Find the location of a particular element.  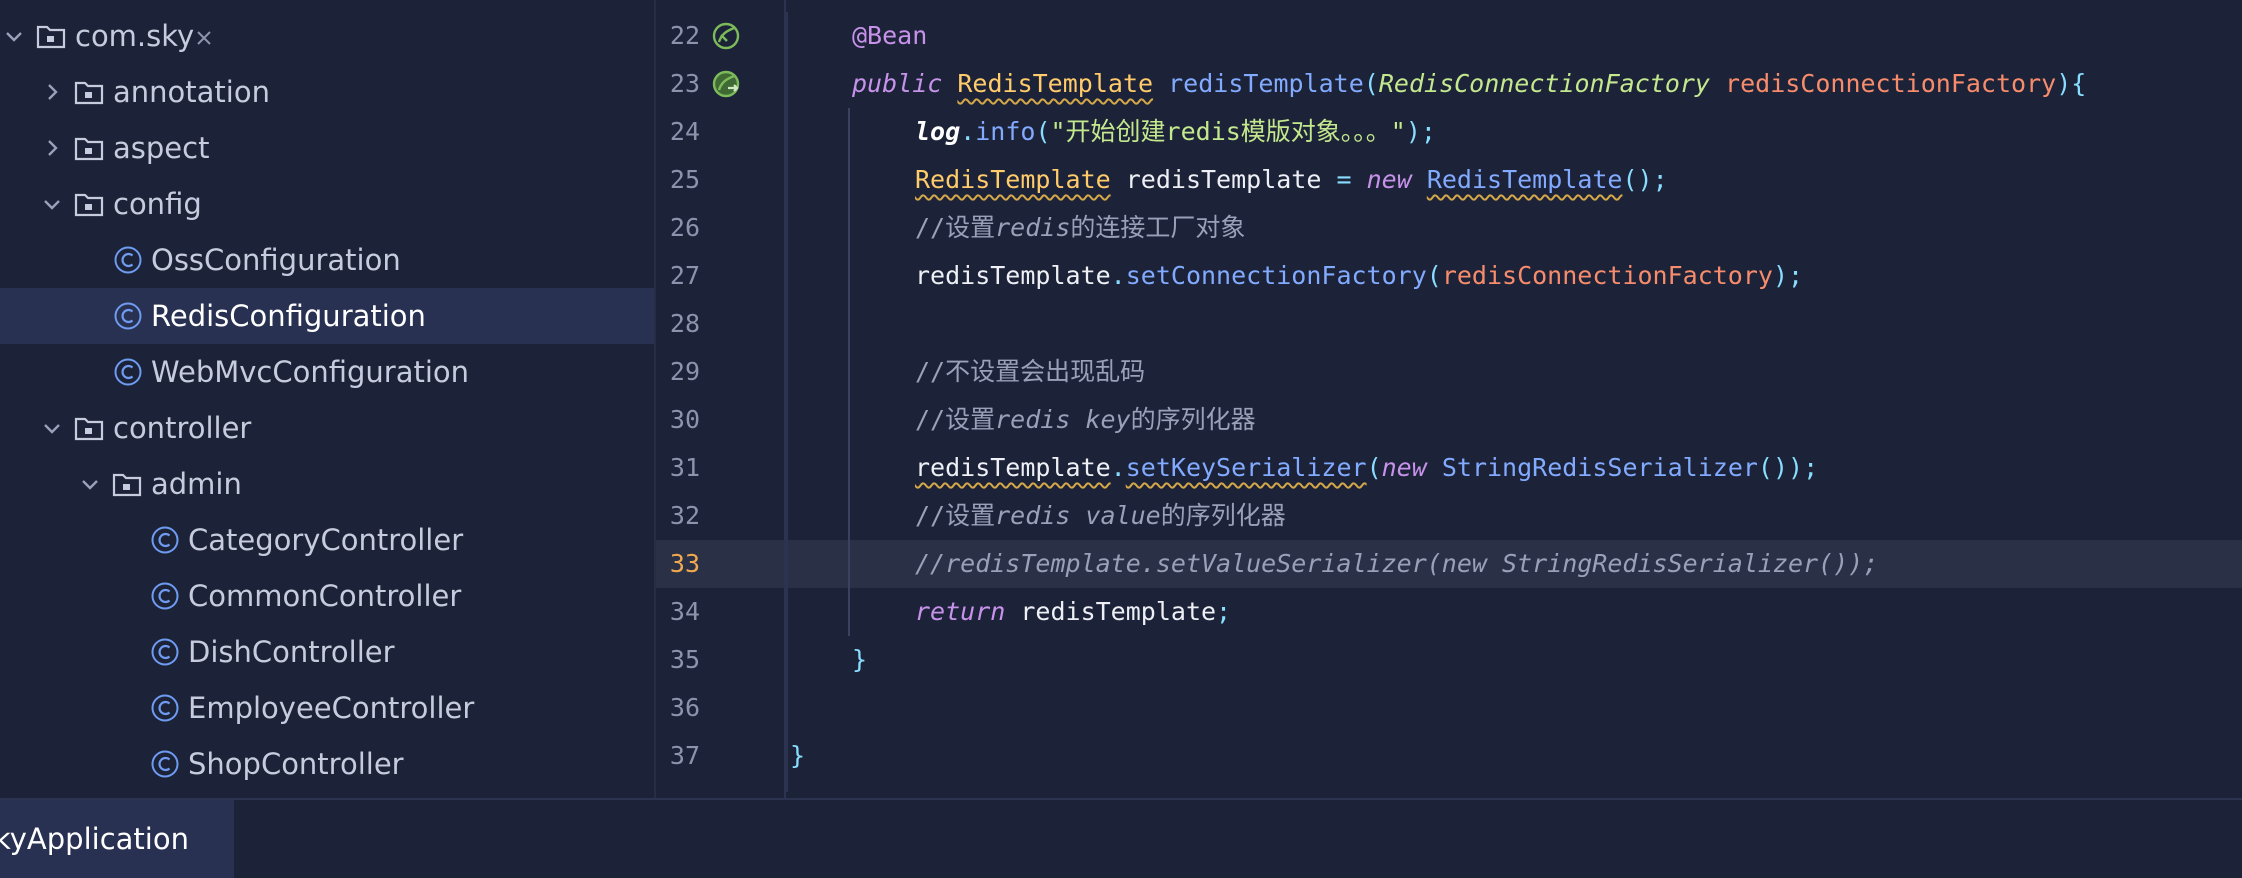

tree-item-com-sky: com.sky is located at coordinates (315, 36).